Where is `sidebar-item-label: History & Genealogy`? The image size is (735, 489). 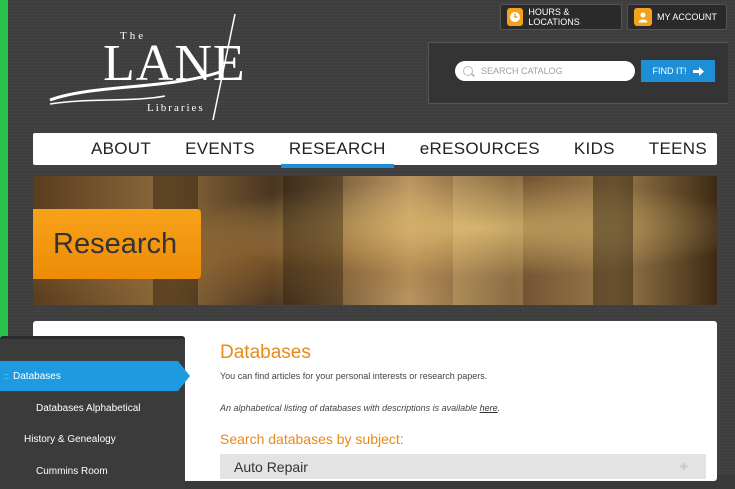
sidebar-item-label: History & Genealogy is located at coordinates (70, 439).